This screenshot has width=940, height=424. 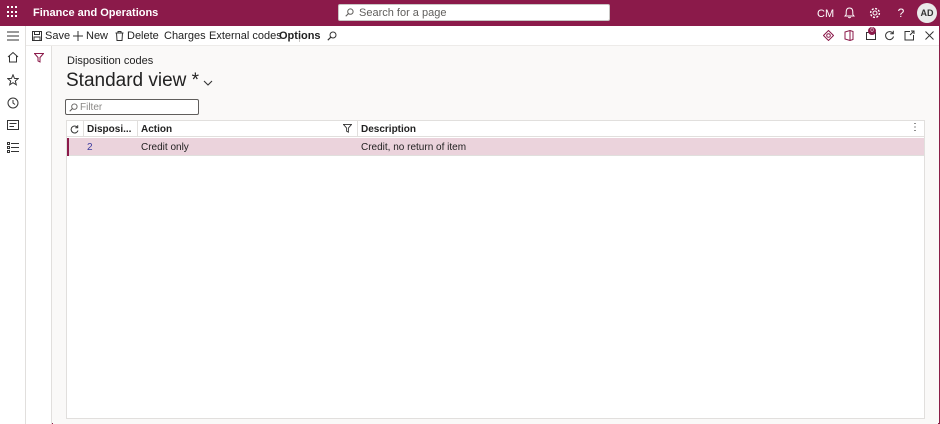 I want to click on close-icon, so click(x=929, y=35).